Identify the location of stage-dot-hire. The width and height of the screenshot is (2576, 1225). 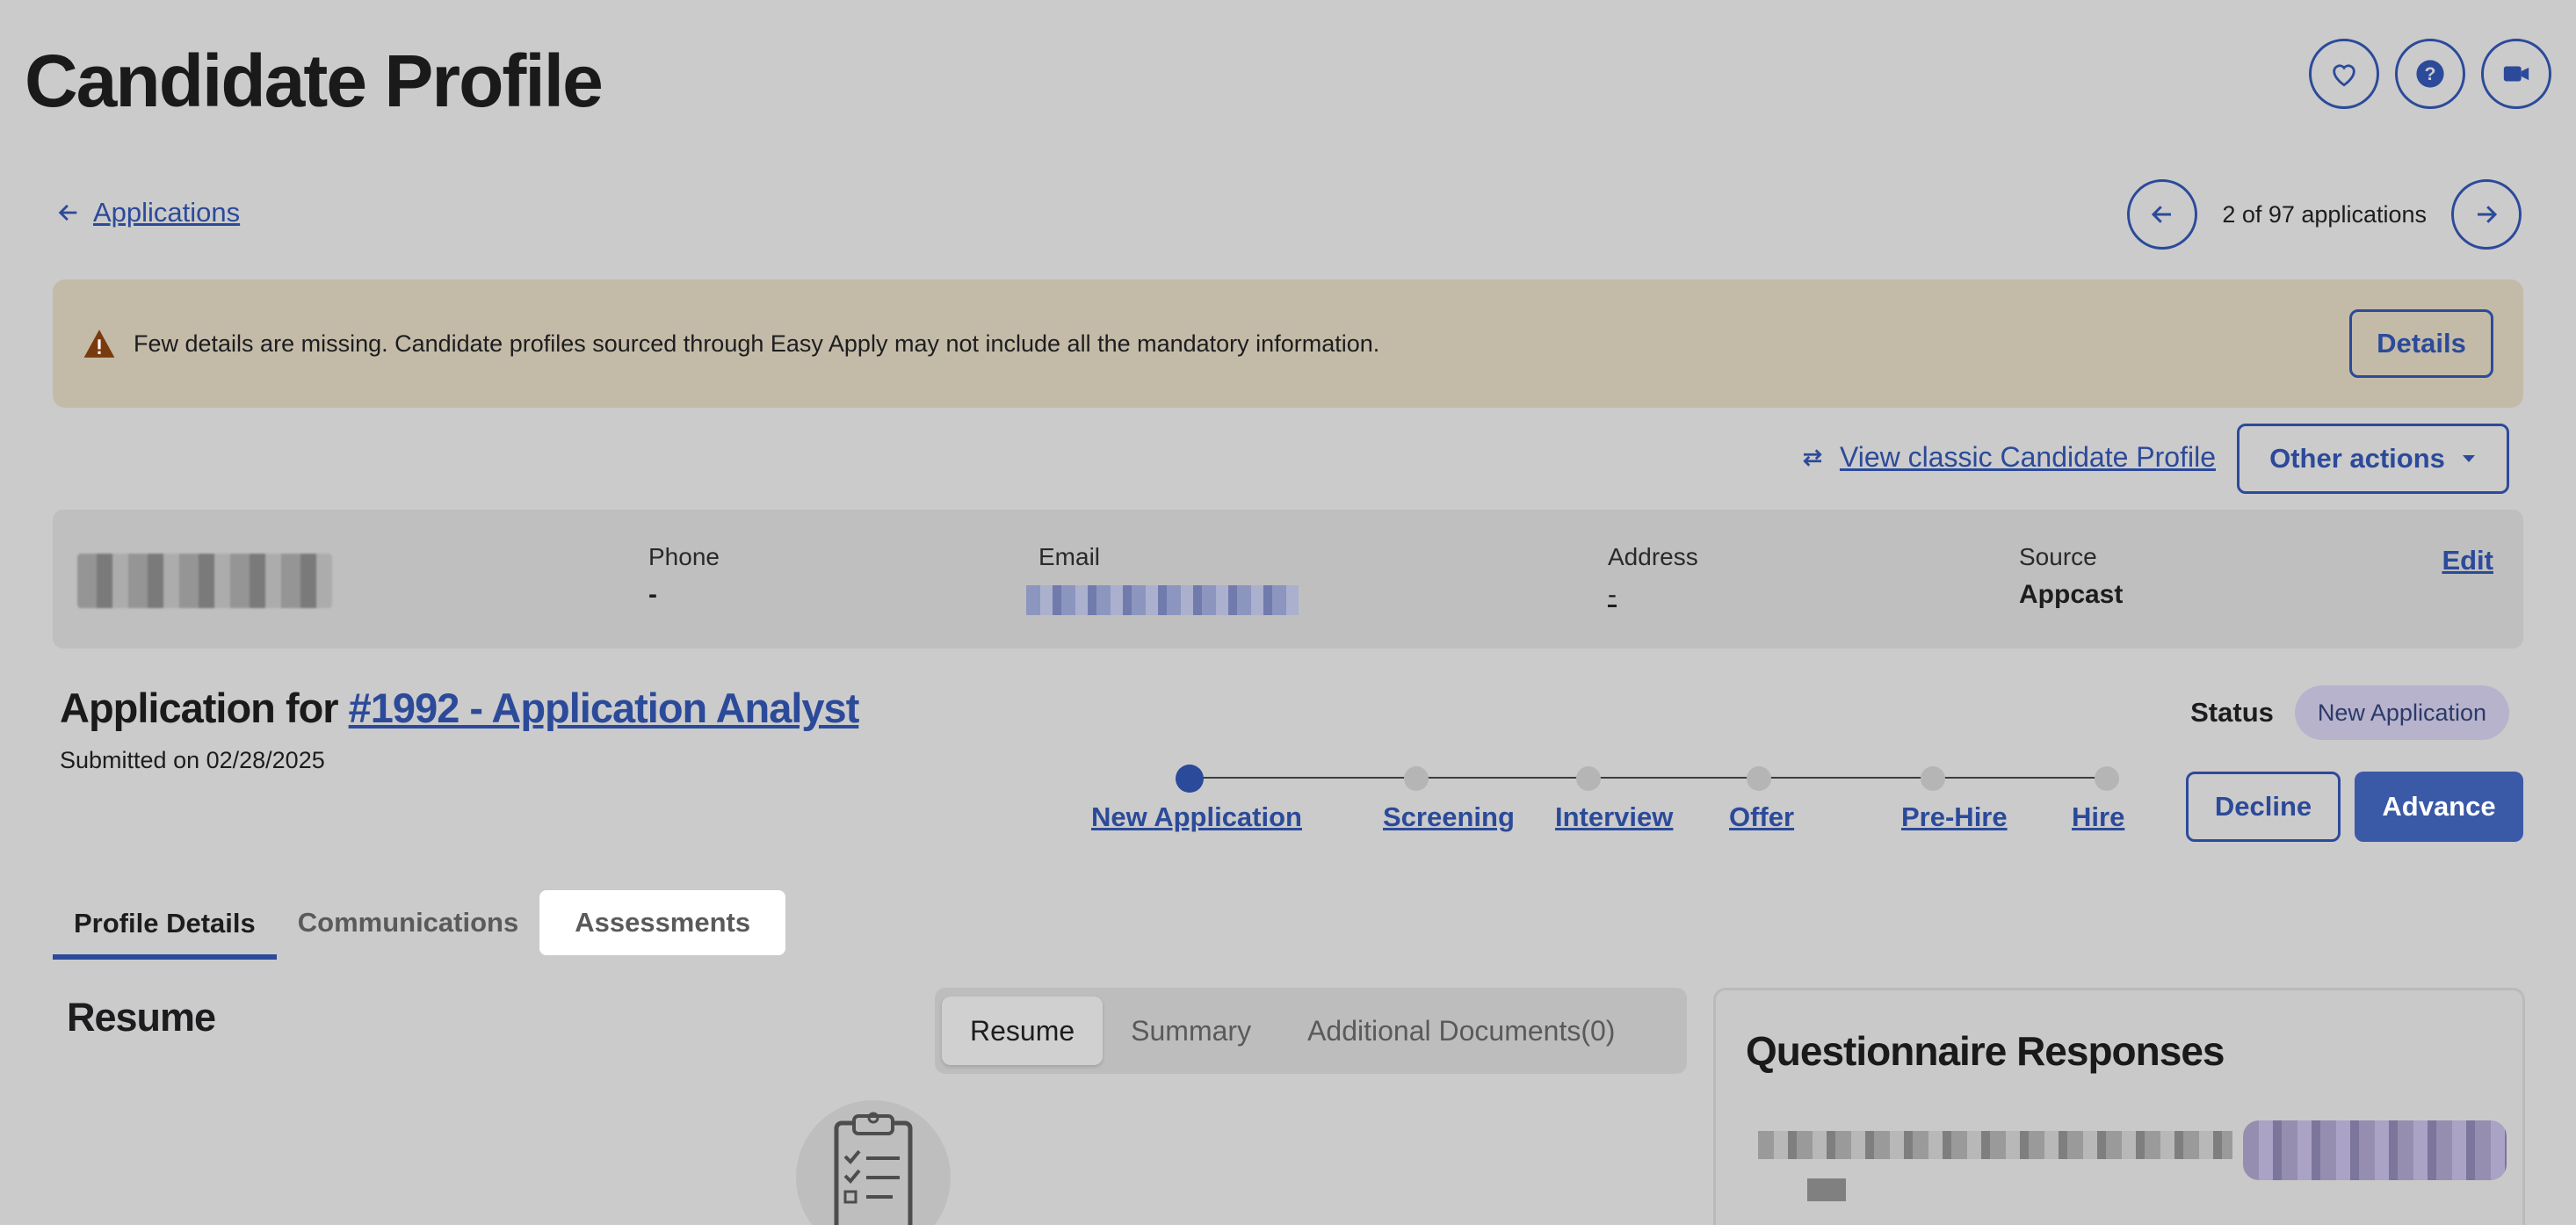
(2107, 779).